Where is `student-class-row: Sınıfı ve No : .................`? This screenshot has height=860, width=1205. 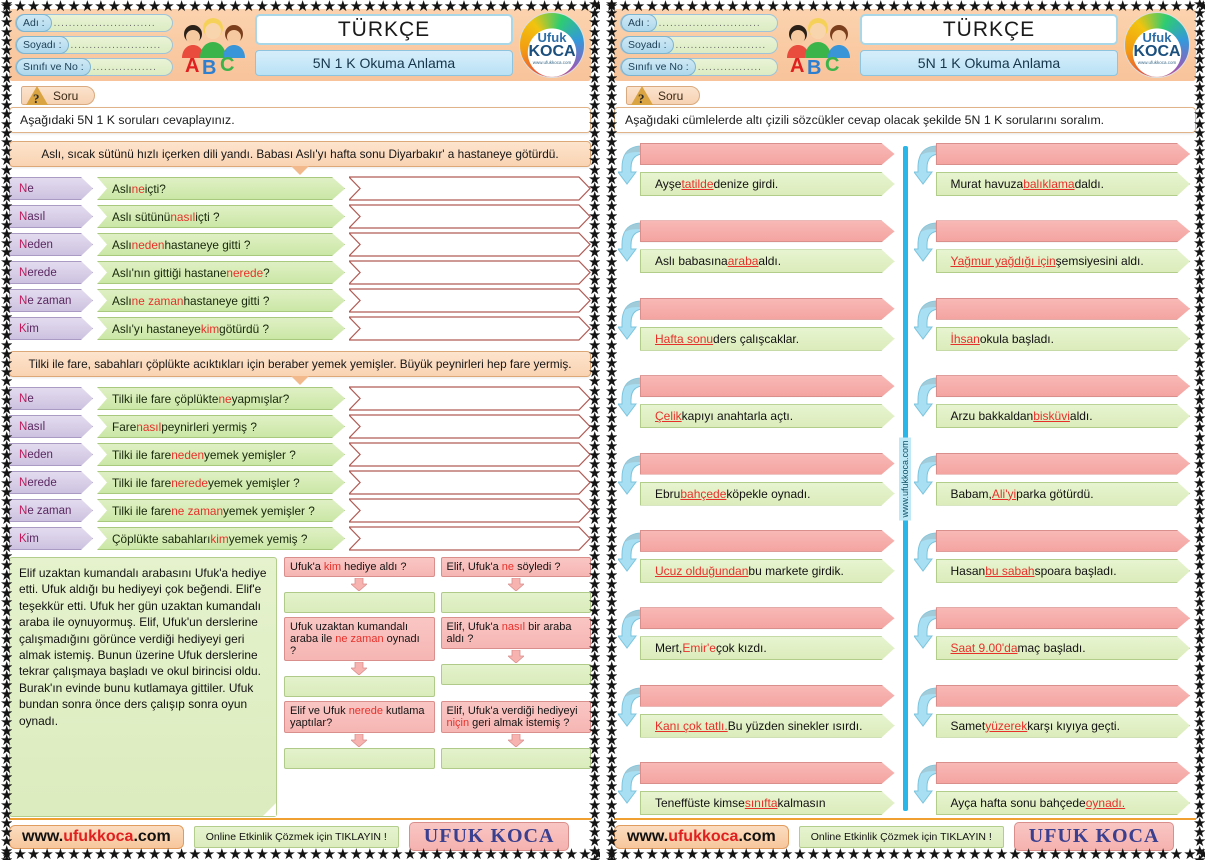
student-class-row: Sınıfı ve No : ................. is located at coordinates (94, 67).